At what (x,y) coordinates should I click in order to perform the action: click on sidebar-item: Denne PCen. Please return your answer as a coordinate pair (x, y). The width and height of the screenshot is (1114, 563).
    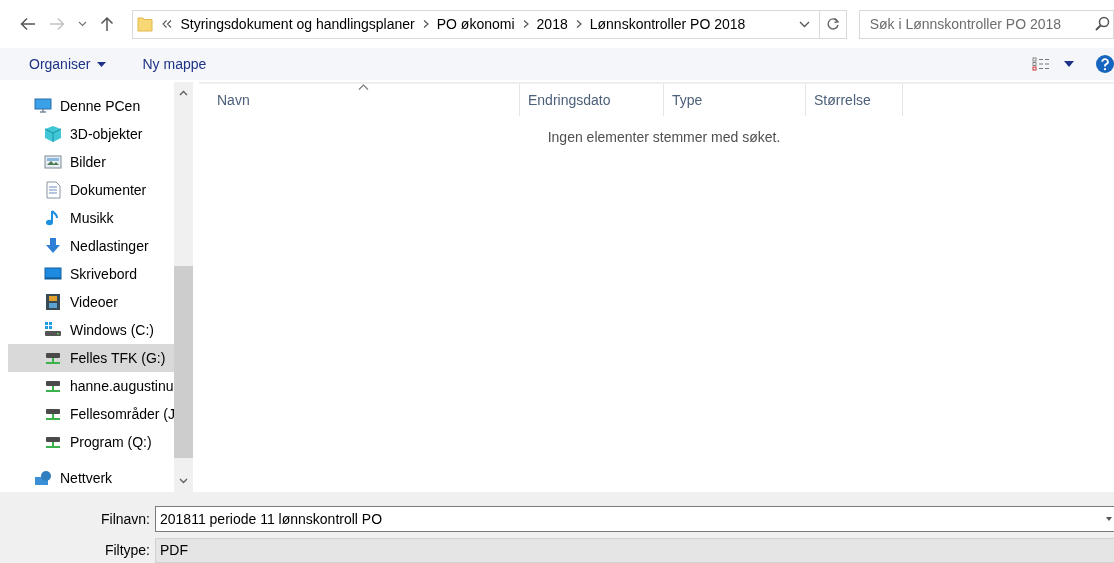
    Looking at the image, I should click on (91, 106).